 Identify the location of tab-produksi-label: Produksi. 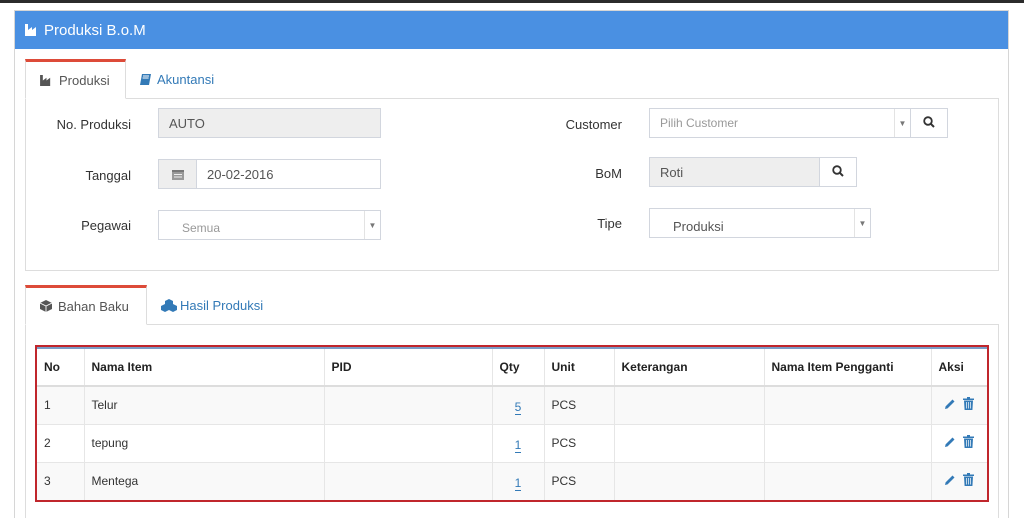
(84, 80).